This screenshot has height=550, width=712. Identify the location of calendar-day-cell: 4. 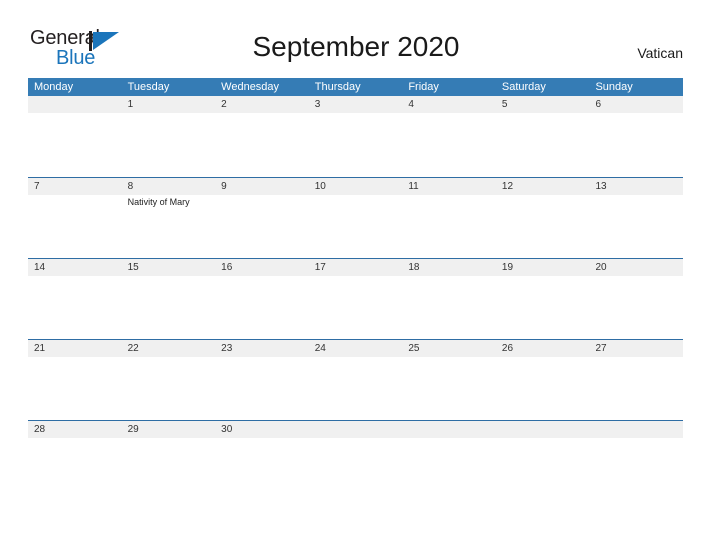
(449, 136).